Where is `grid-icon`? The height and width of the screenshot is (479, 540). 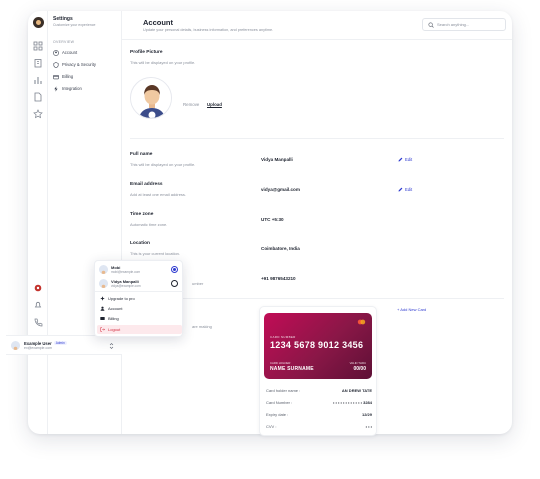
grid-icon is located at coordinates (38, 46).